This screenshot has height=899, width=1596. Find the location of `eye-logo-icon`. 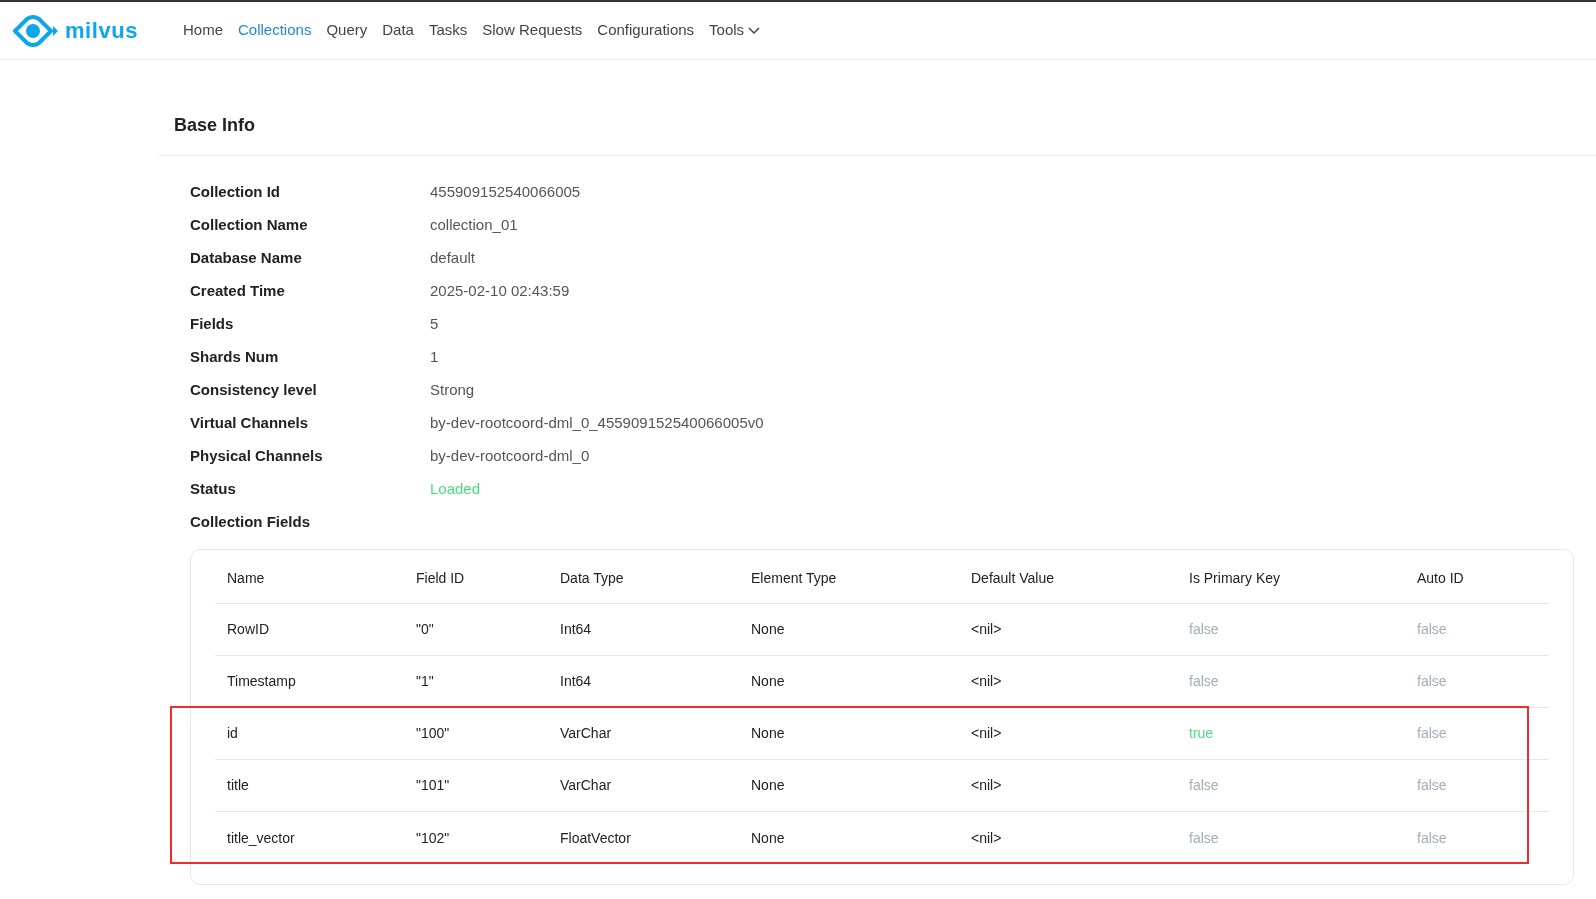

eye-logo-icon is located at coordinates (36, 30).